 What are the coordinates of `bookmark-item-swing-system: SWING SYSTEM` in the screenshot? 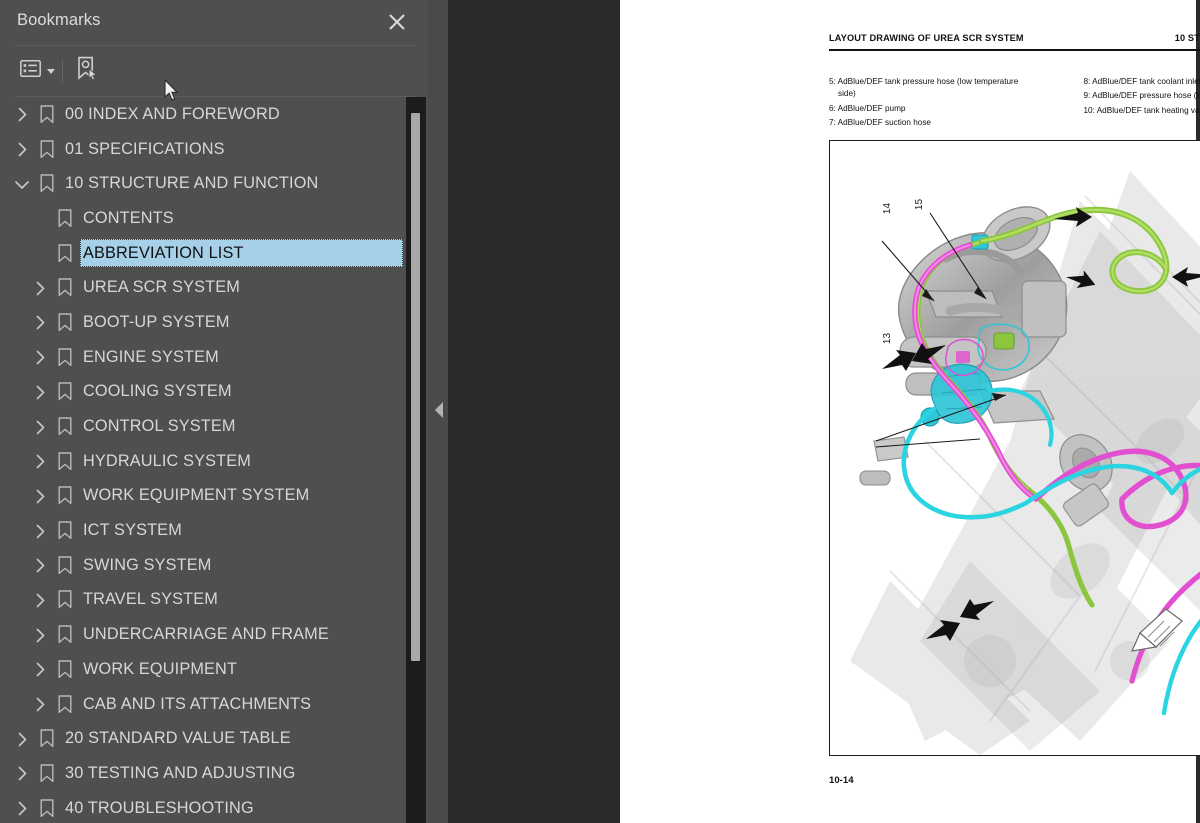 It's located at (201, 565).